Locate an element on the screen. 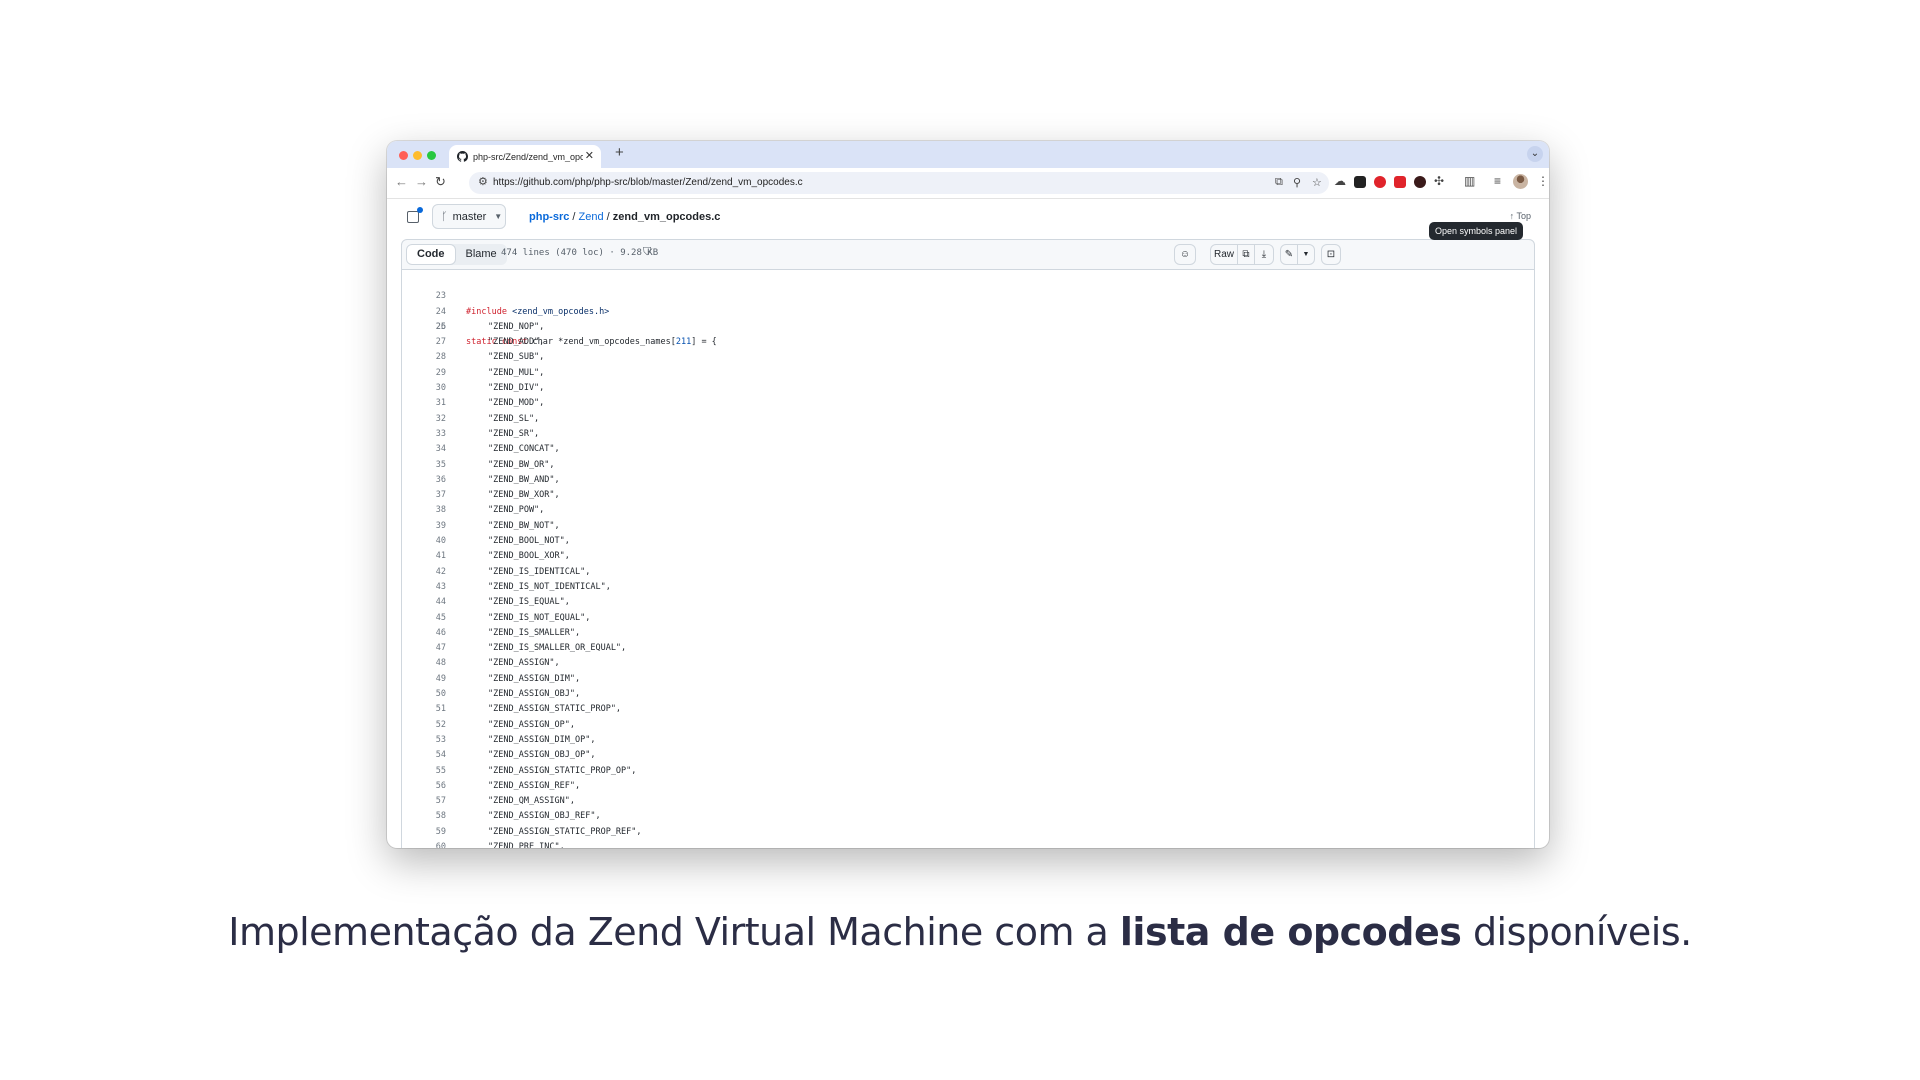 This screenshot has width=1920, height=1080. code-line: 51 "ZEND_ASSIGN_STATIC_PROP", is located at coordinates (968, 709).